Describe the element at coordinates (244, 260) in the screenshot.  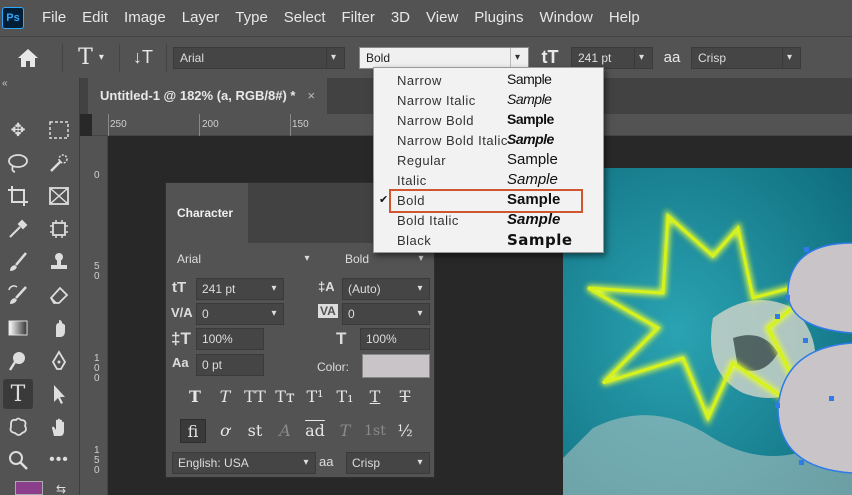
I see `panel-font-family-select: Arial ▾` at that location.